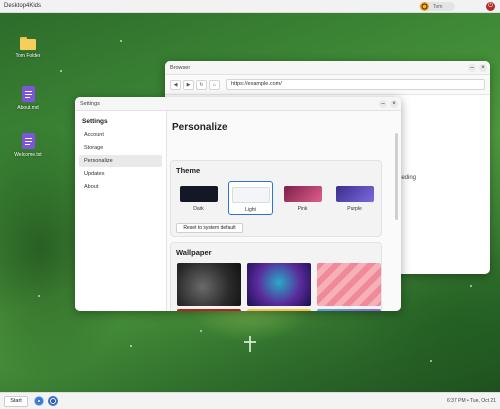 This screenshot has height=409, width=500. Describe the element at coordinates (349, 310) in the screenshot. I see `wallpaper-thumb-blue` at that location.